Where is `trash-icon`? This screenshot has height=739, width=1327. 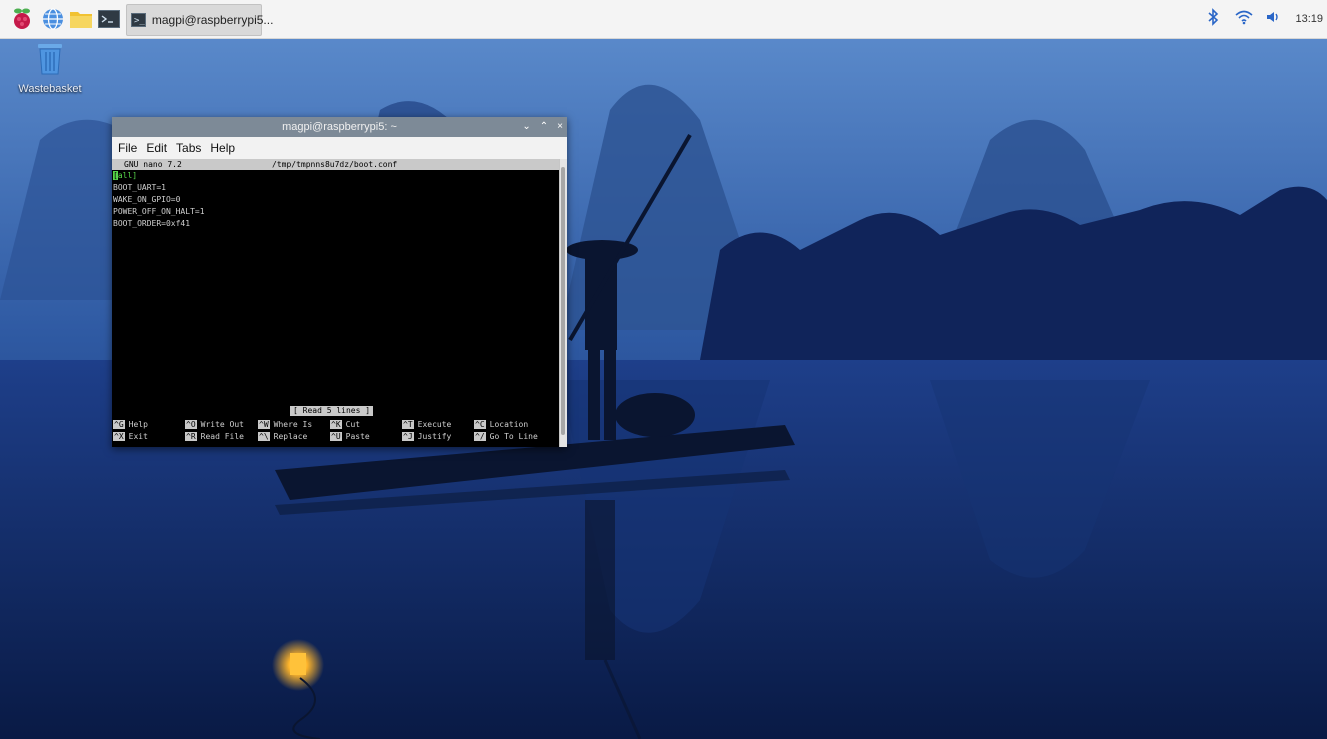
trash-icon is located at coordinates (50, 59).